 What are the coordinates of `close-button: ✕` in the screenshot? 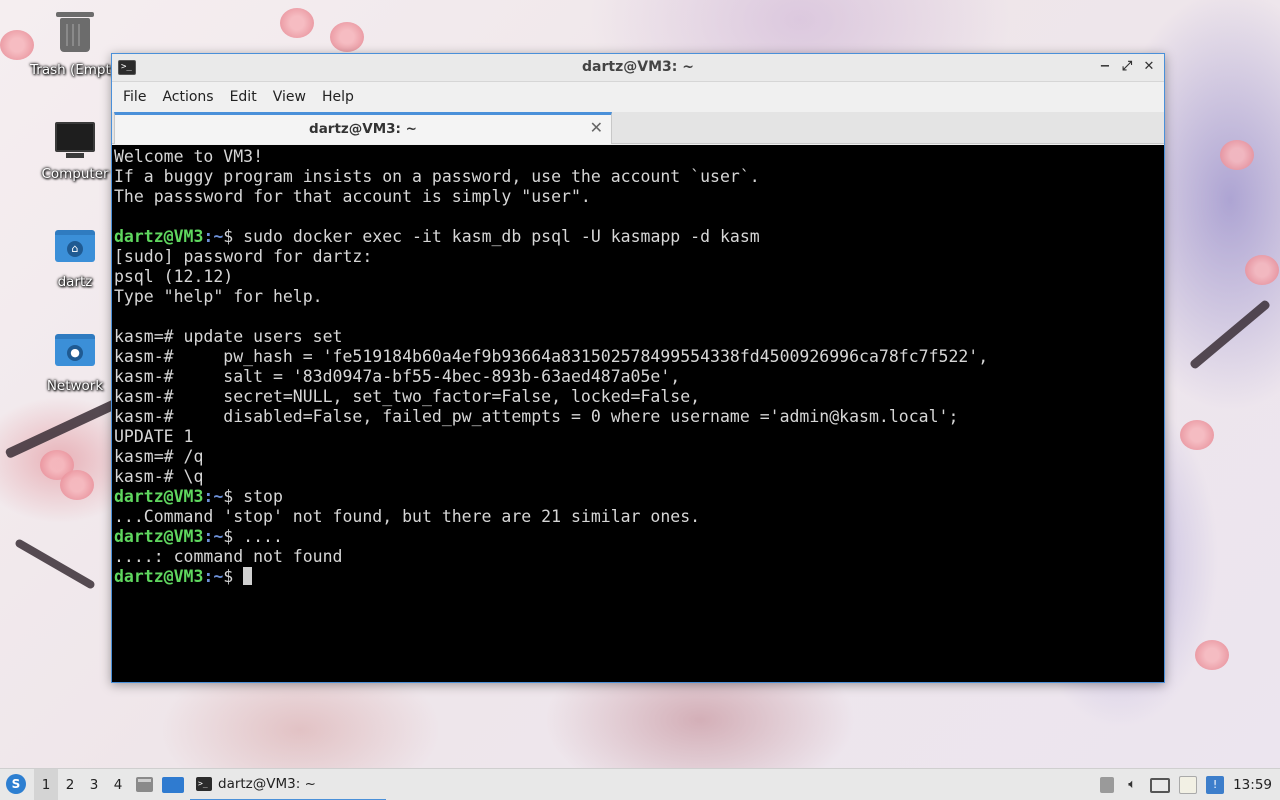 It's located at (1149, 67).